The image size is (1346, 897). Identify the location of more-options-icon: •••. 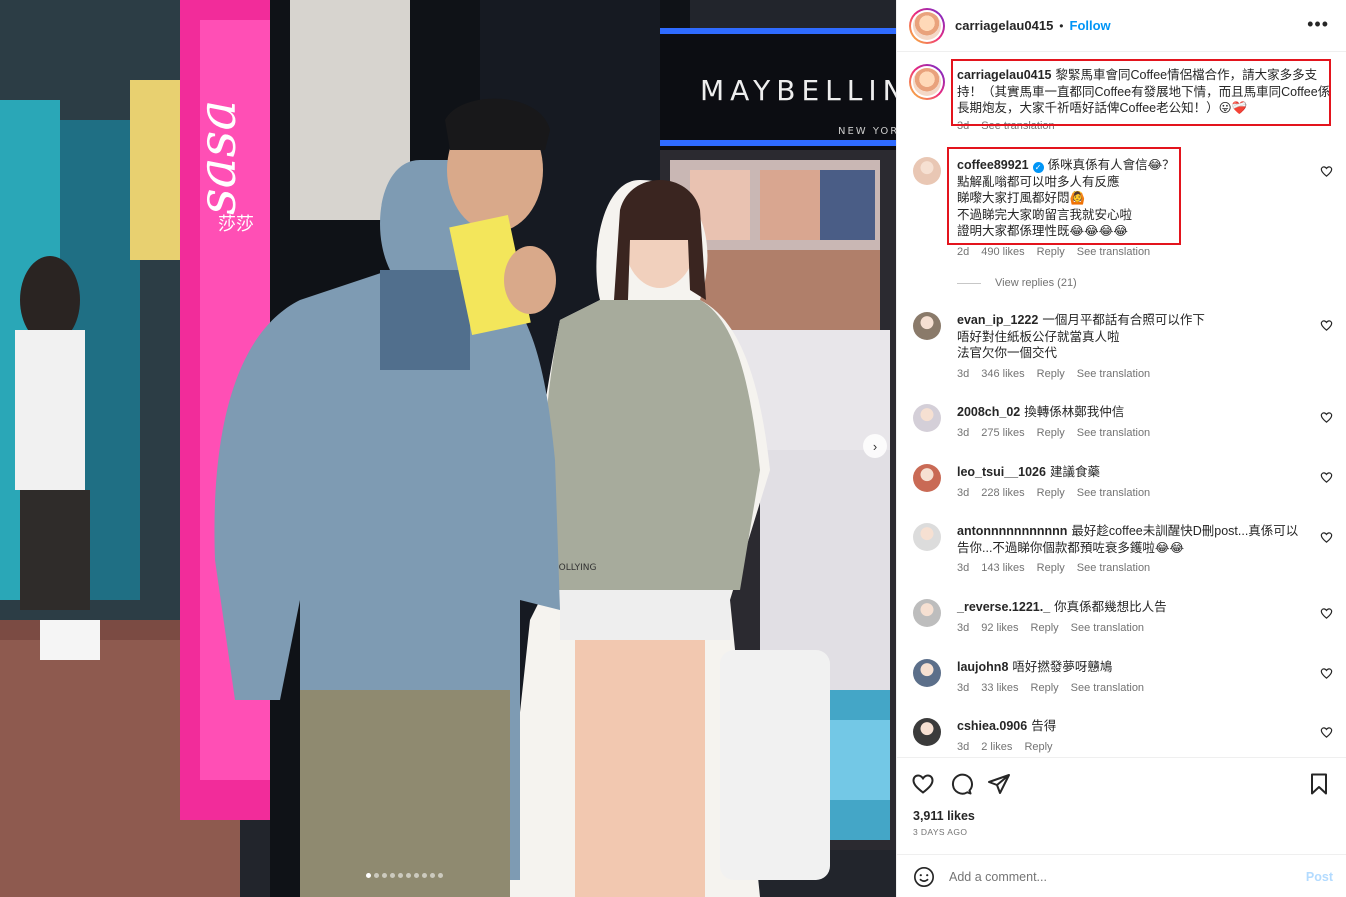
(1318, 24).